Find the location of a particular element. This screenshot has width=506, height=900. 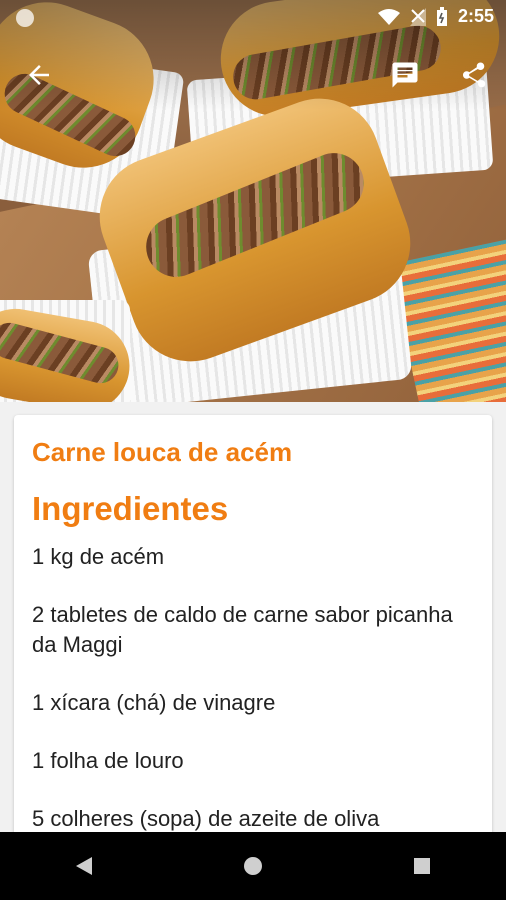

nav-home-icon is located at coordinates (253, 866).